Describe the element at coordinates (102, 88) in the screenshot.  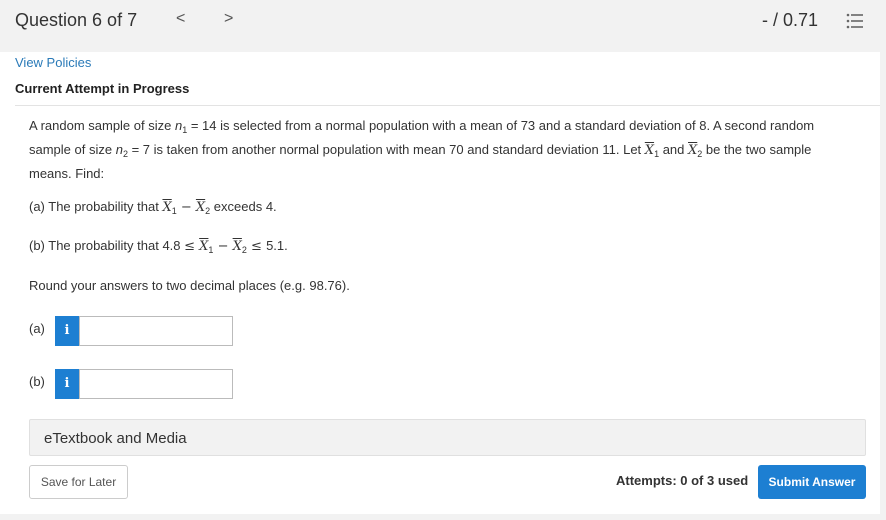
I see `attempt-heading: Current Attempt in Progress` at that location.